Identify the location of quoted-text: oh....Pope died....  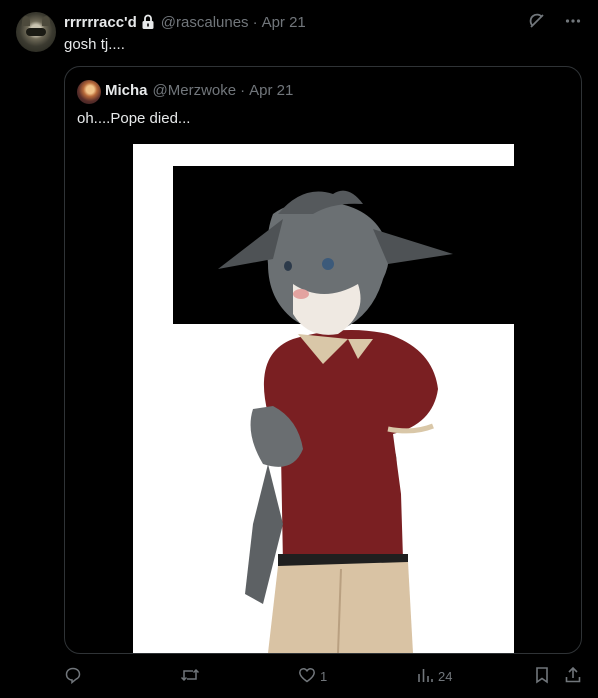
(134, 118).